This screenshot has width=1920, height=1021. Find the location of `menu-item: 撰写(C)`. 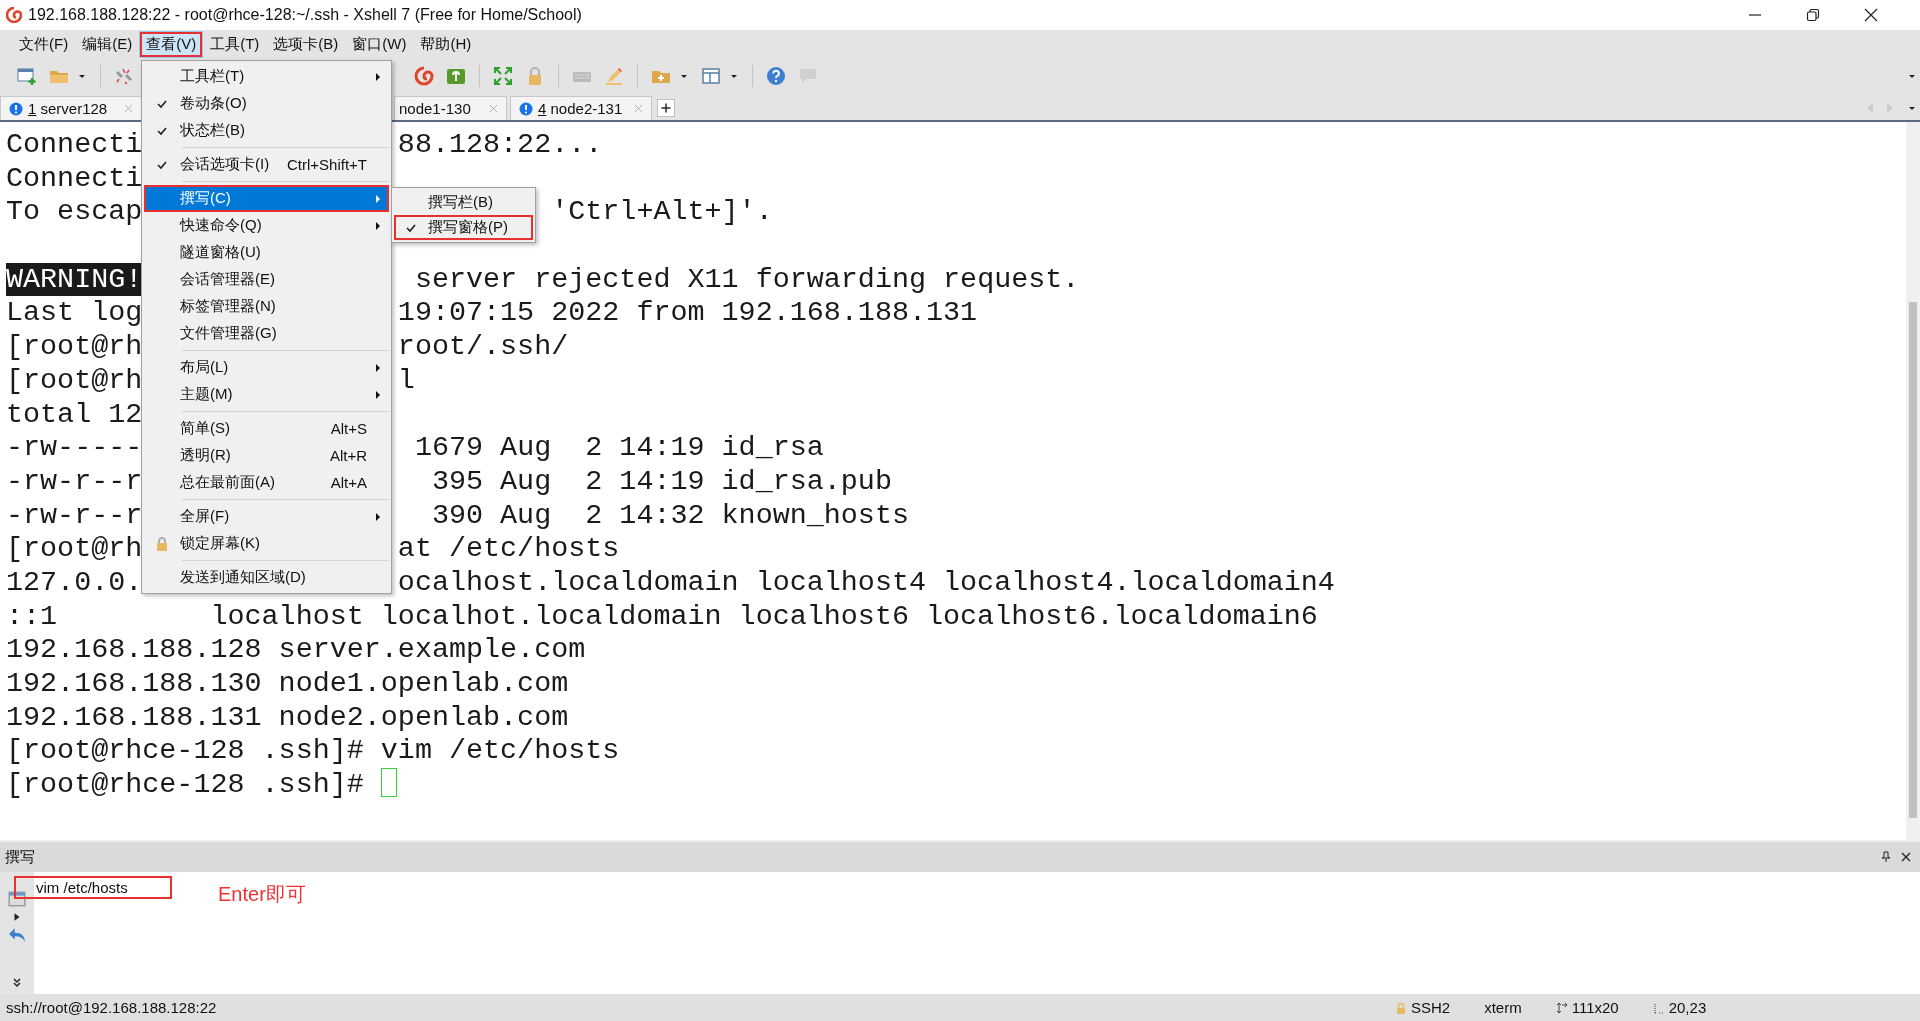

menu-item: 撰写(C) is located at coordinates (266, 198).